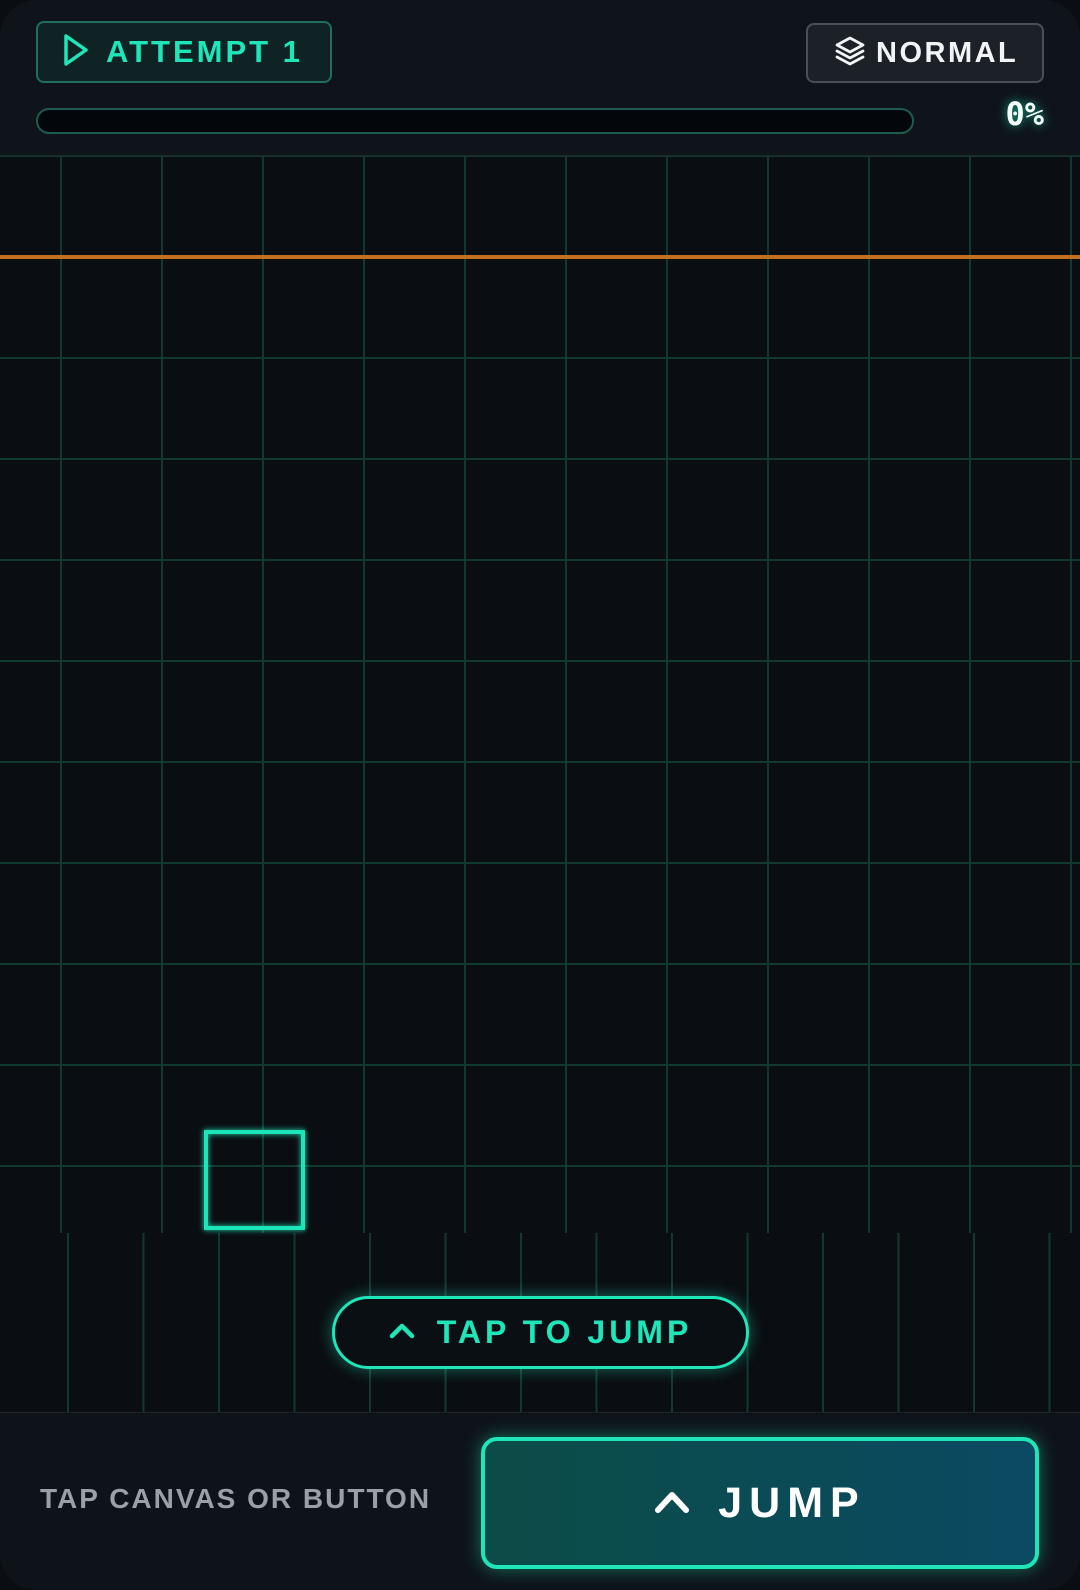 Image resolution: width=1080 pixels, height=1590 pixels. What do you see at coordinates (204, 51) in the screenshot?
I see `attempt-label: ATTEMPT 1` at bounding box center [204, 51].